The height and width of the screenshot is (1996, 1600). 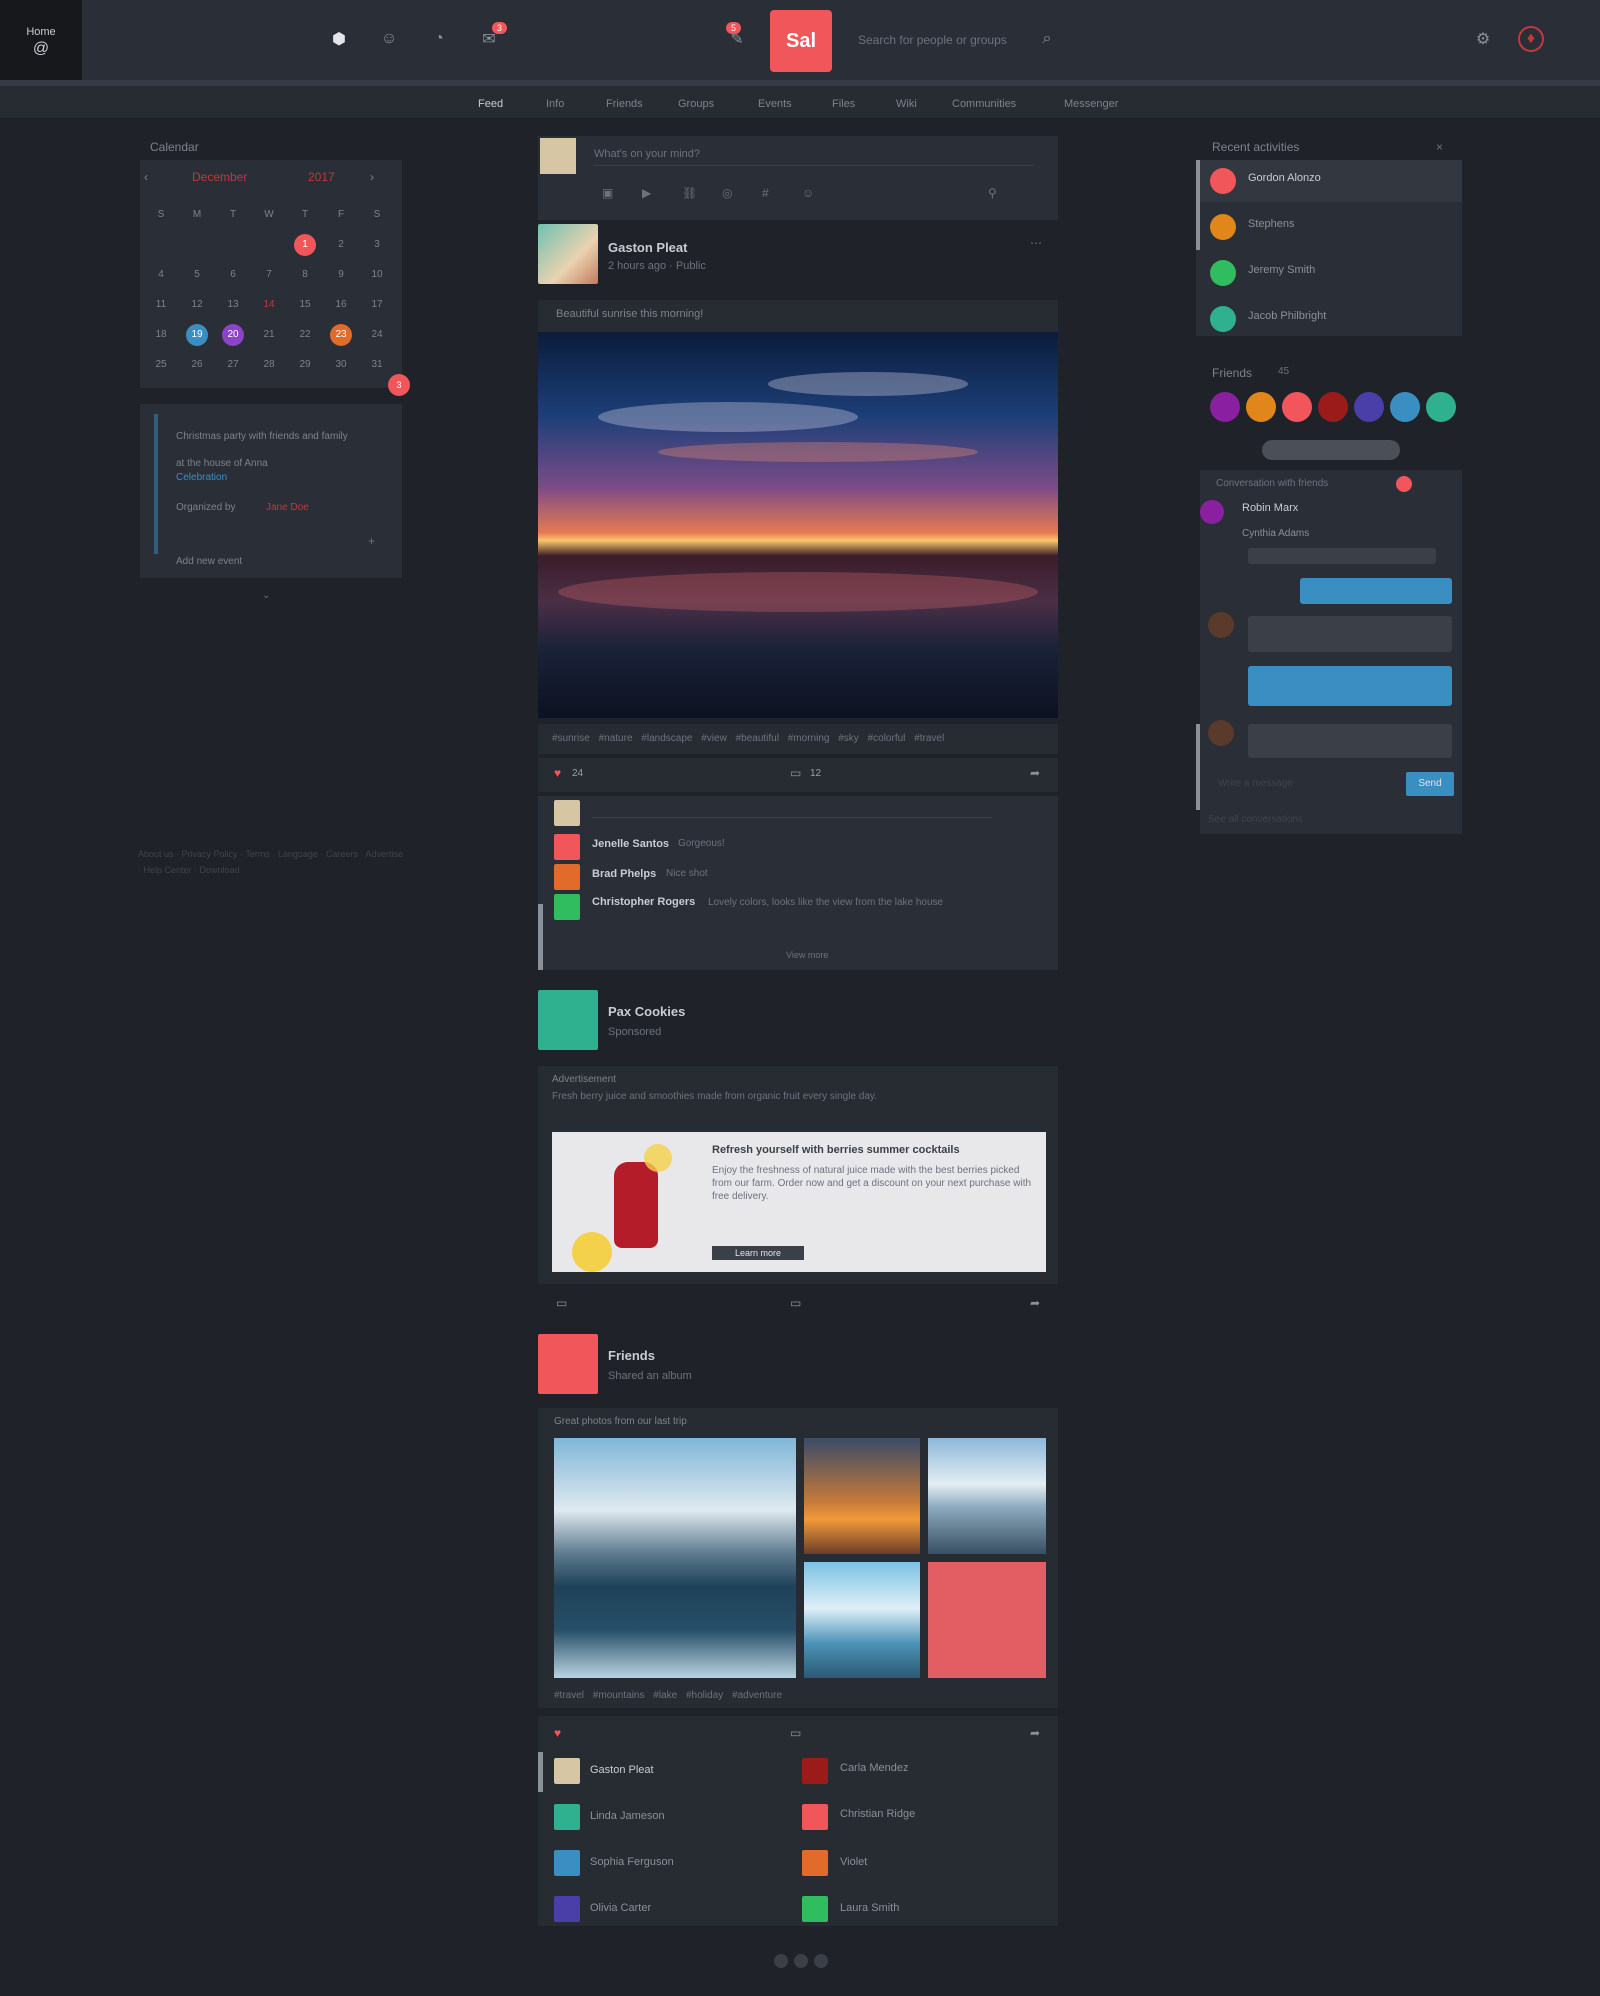 I want to click on show-all-friends-button, so click(x=1331, y=450).